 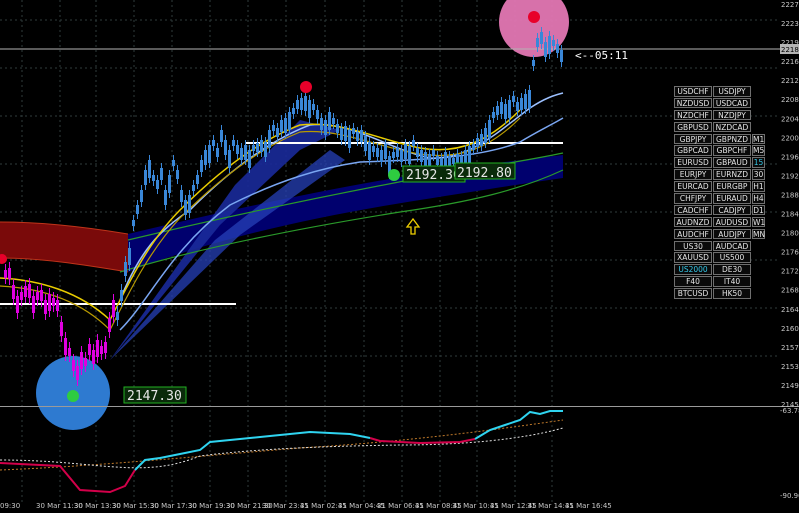 I want to click on green-signal-dot-mid, so click(x=394, y=175).